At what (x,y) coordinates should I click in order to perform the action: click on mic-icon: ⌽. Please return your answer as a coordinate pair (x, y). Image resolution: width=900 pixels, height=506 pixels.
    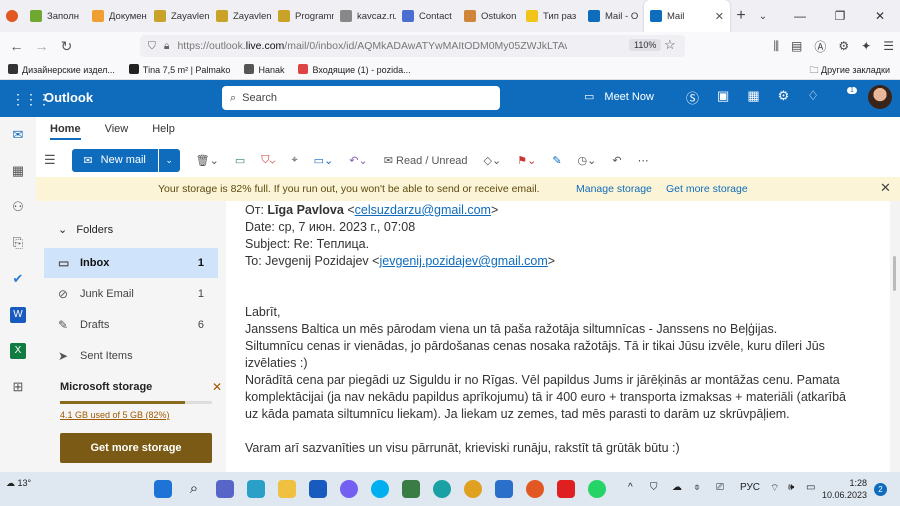
    Looking at the image, I should click on (697, 487).